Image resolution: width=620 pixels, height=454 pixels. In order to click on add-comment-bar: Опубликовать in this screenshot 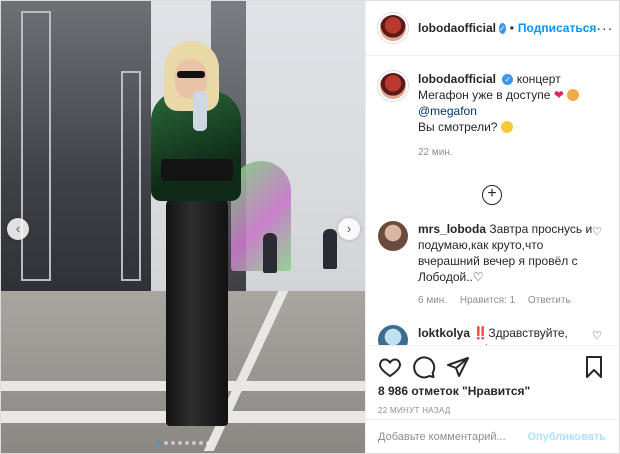, I will do `click(492, 436)`.